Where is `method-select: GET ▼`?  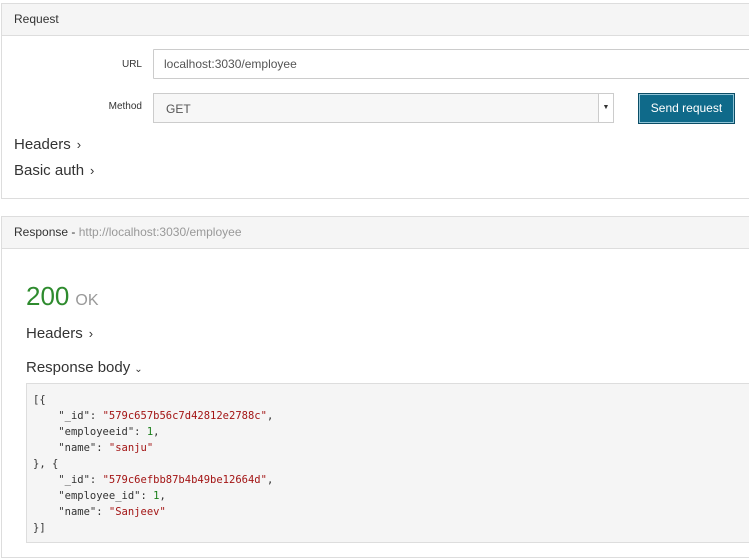
method-select: GET ▼ is located at coordinates (383, 108).